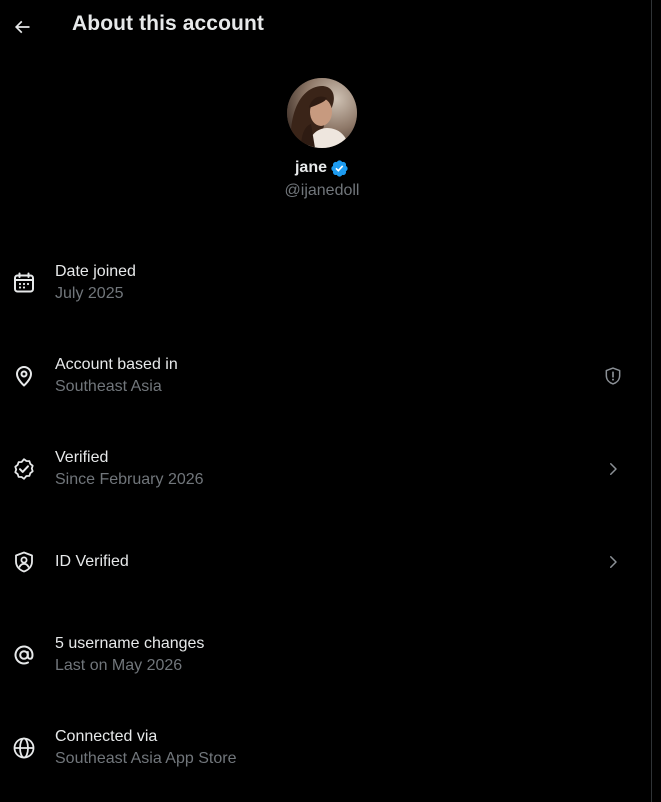  I want to click on row-sub: Southeast Asia, so click(108, 386).